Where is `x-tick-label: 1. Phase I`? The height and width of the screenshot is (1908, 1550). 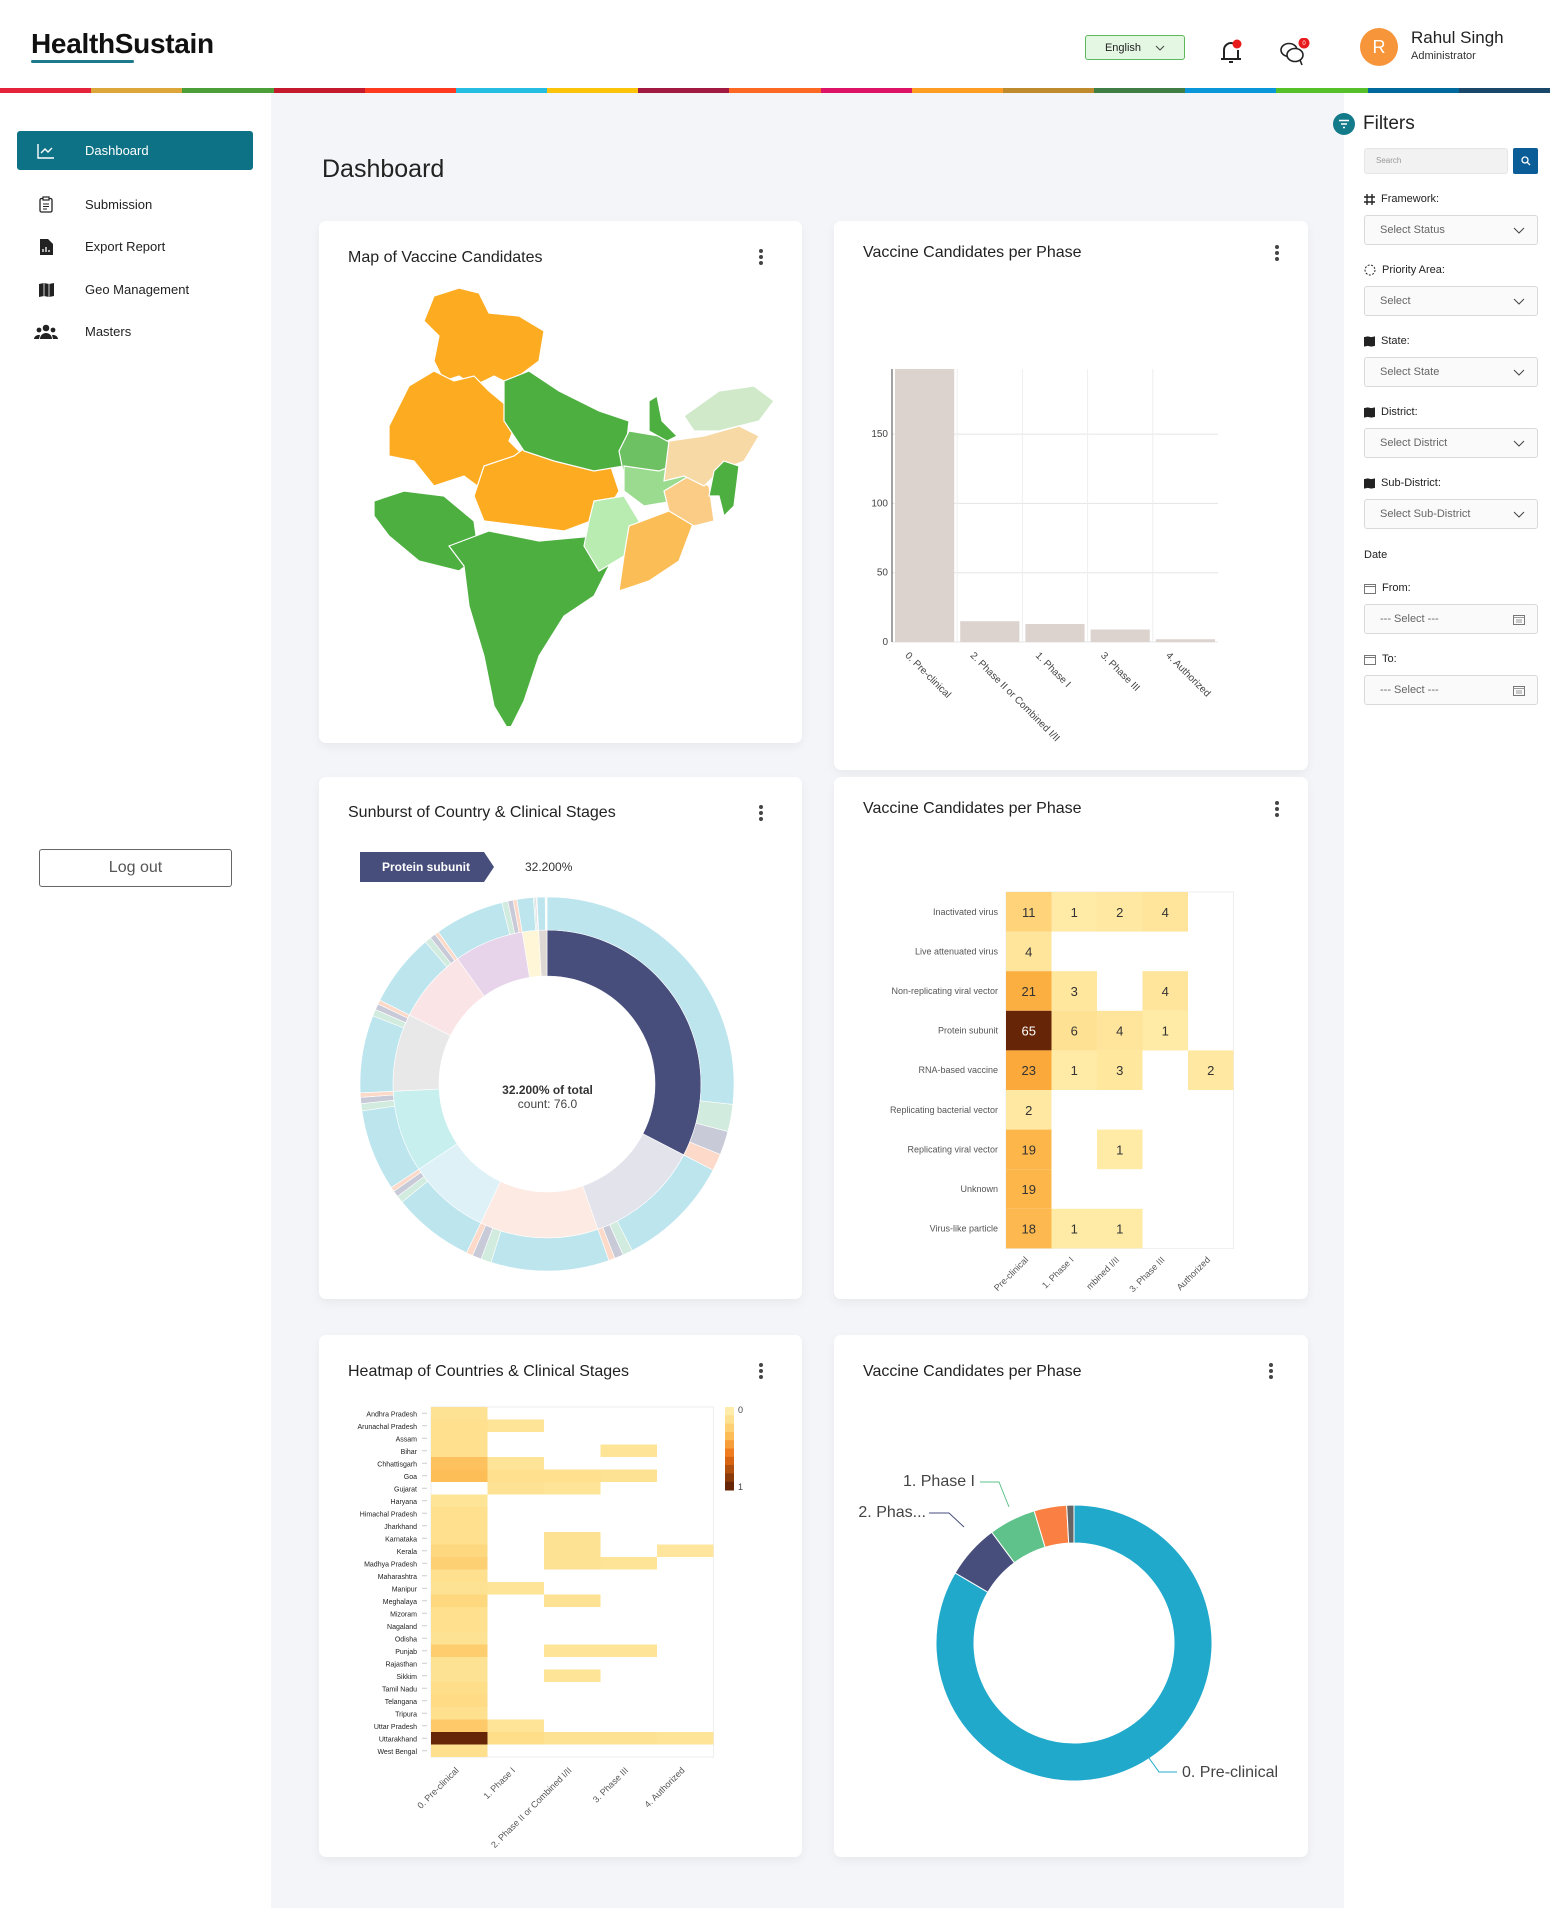
x-tick-label: 1. Phase I is located at coordinates (1053, 670).